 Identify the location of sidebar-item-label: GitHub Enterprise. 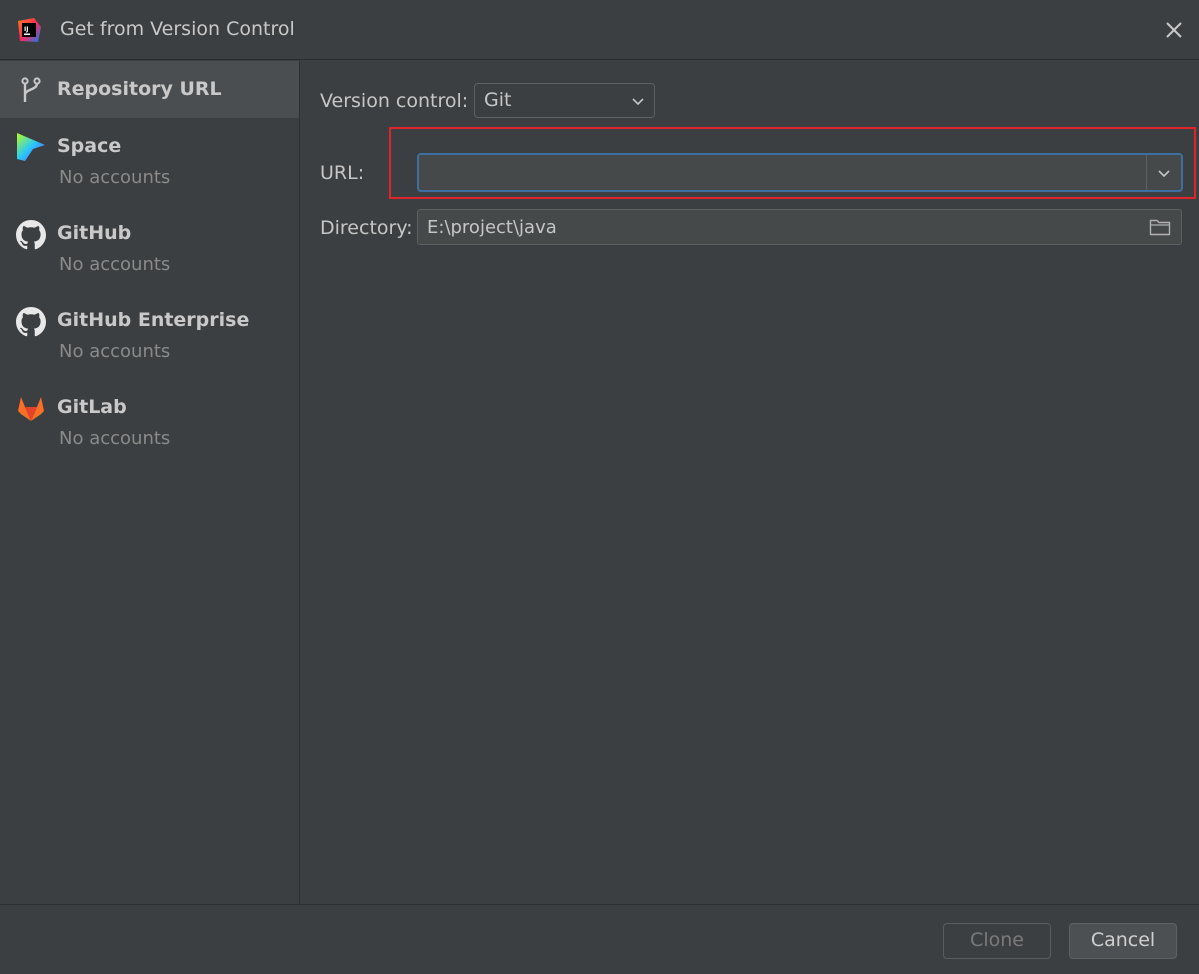
(153, 320).